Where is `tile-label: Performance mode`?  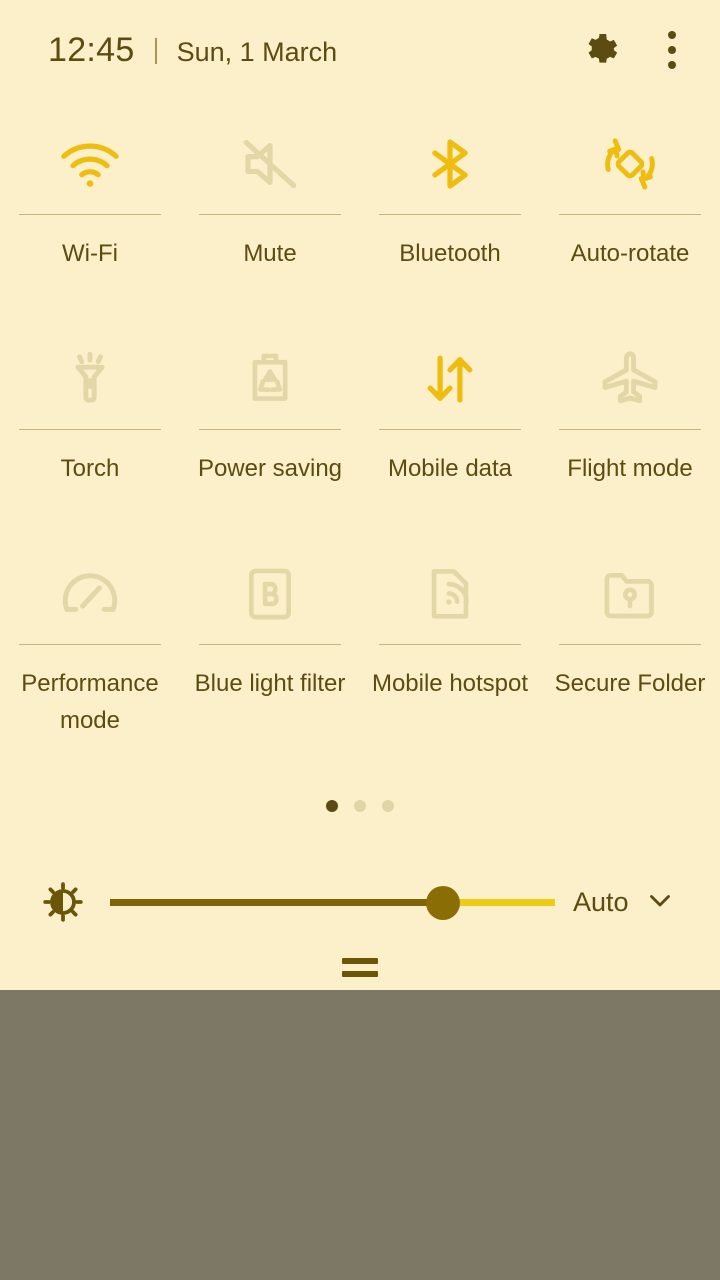
tile-label: Performance mode is located at coordinates (90, 702).